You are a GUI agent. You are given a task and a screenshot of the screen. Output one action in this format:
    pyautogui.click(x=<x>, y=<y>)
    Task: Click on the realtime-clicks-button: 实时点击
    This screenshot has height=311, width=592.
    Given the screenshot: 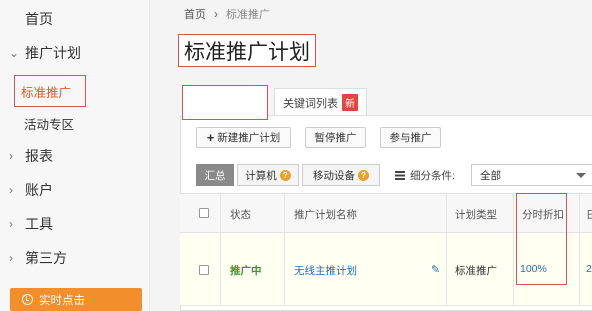 What is the action you would take?
    pyautogui.click(x=76, y=299)
    